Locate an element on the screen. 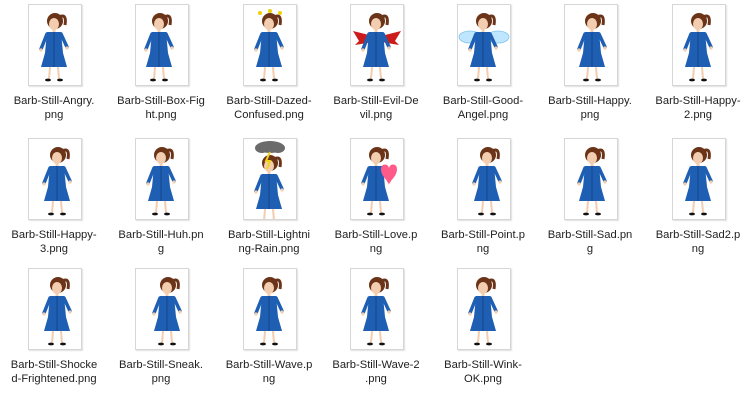 This screenshot has width=754, height=409. file-name-label: Barb-Still-Lightni ng-Rain.png is located at coordinates (269, 242).